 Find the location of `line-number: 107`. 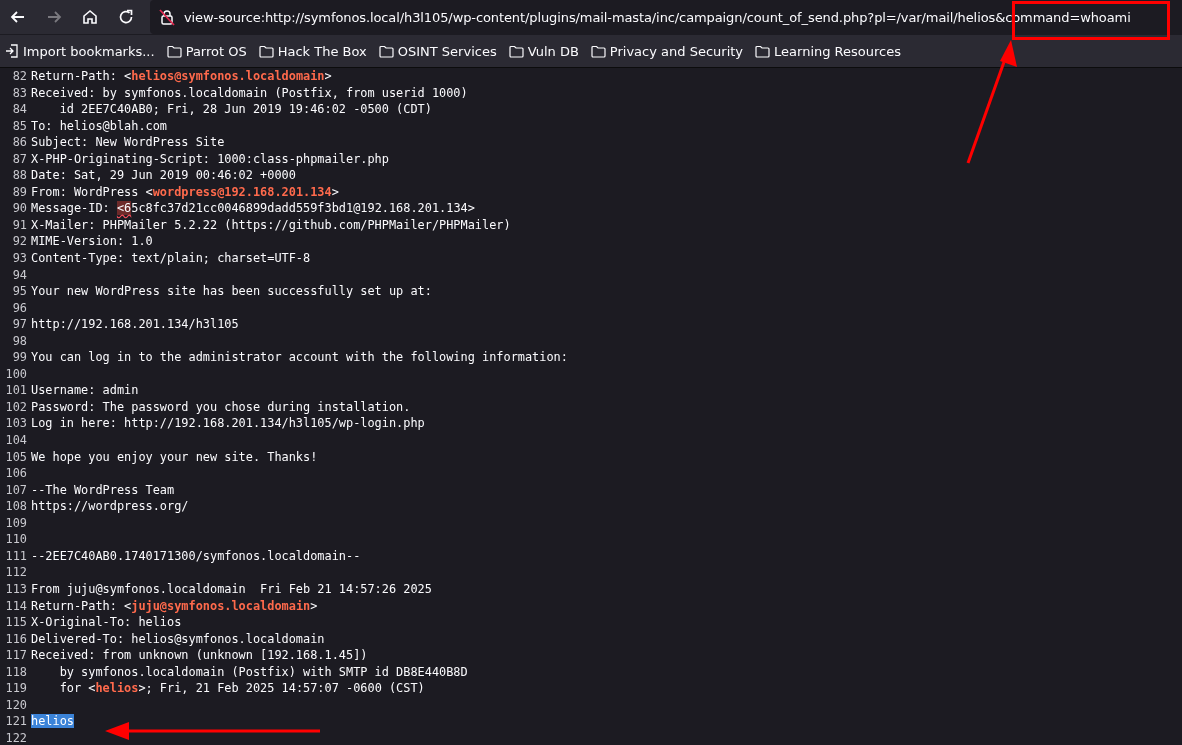

line-number: 107 is located at coordinates (16, 490).